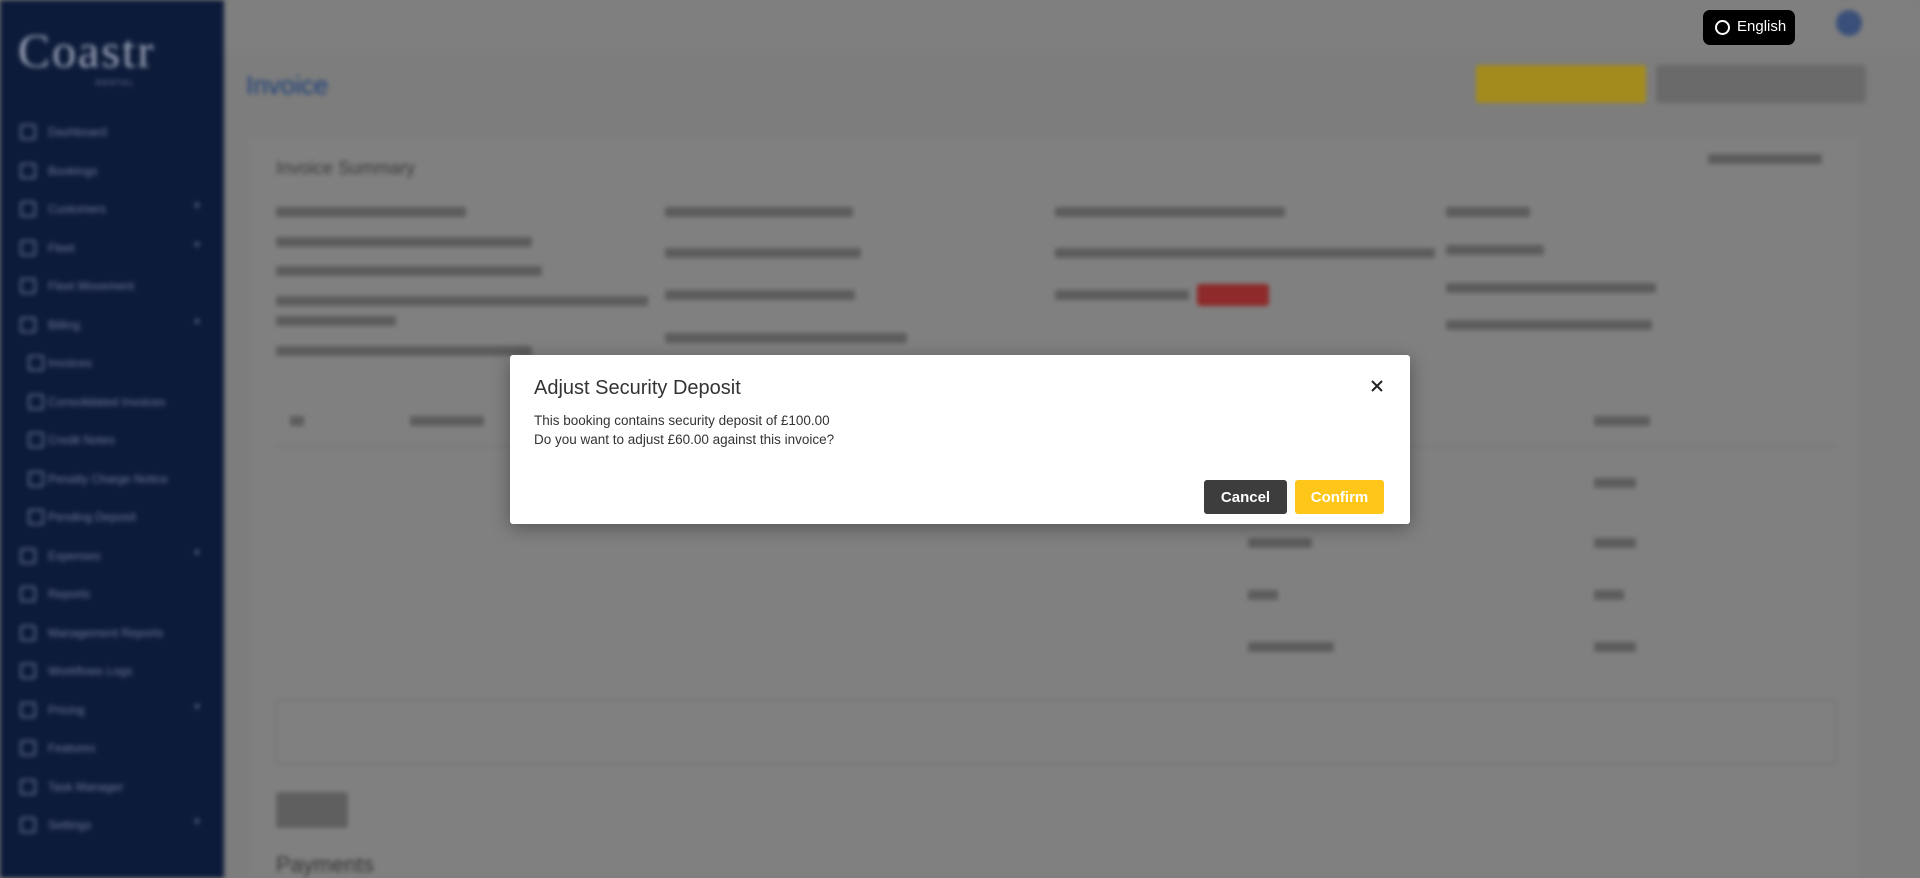  I want to click on top-bar, so click(1072, 27).